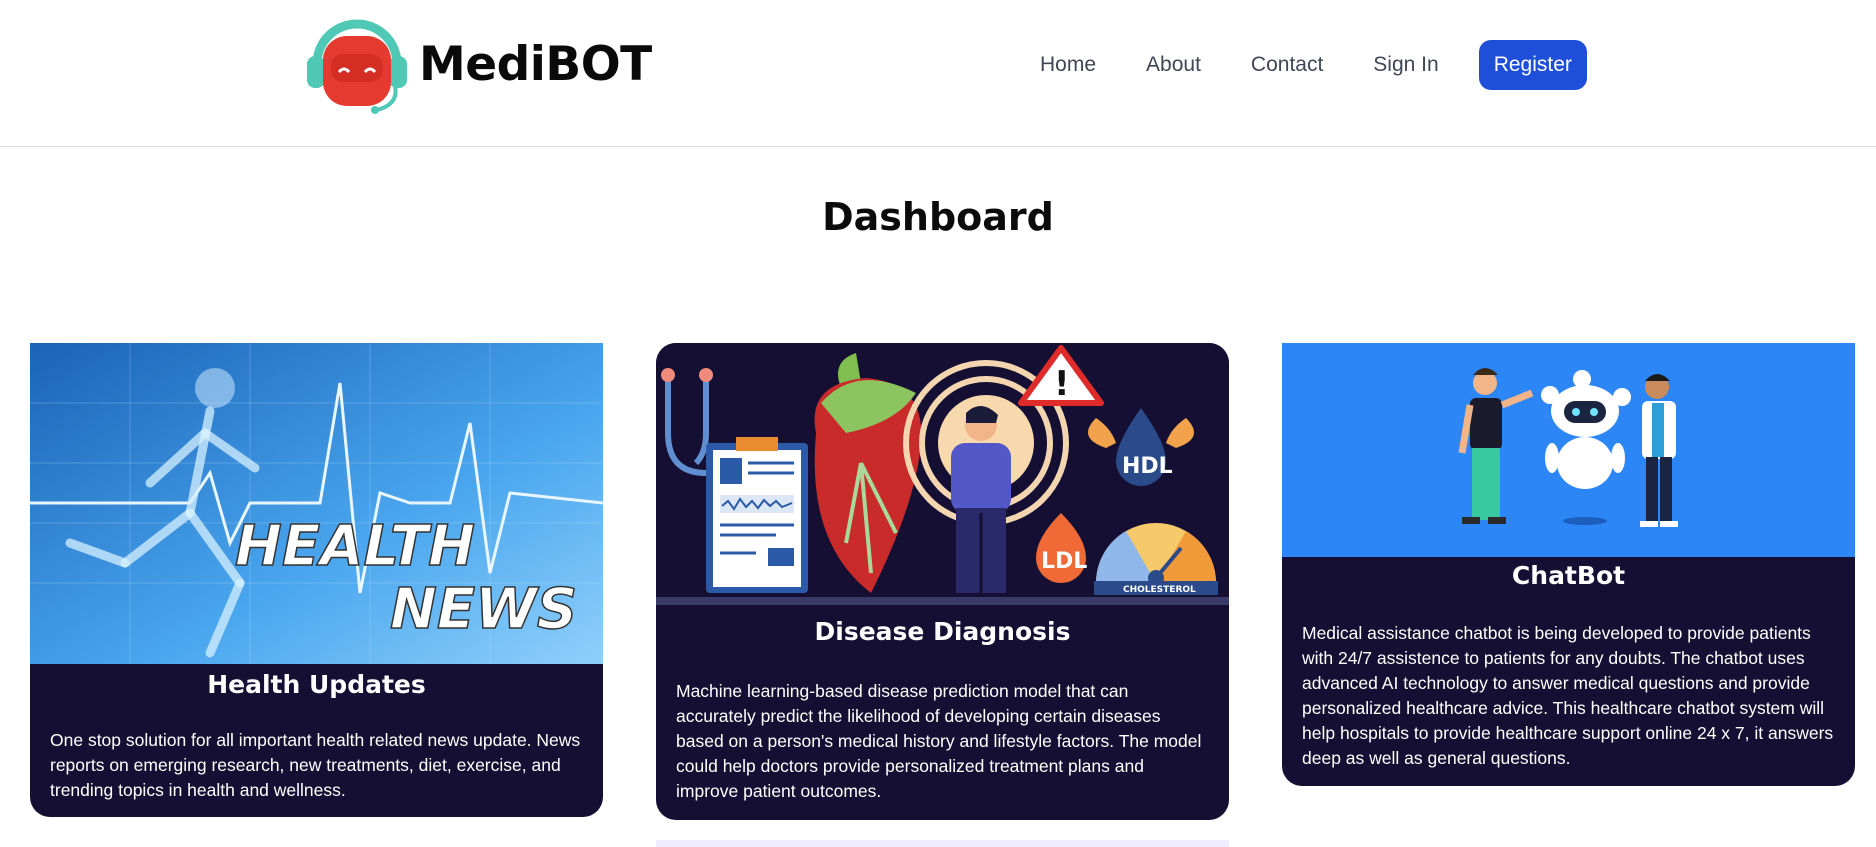  I want to click on hdl-label: HDL, so click(1147, 466).